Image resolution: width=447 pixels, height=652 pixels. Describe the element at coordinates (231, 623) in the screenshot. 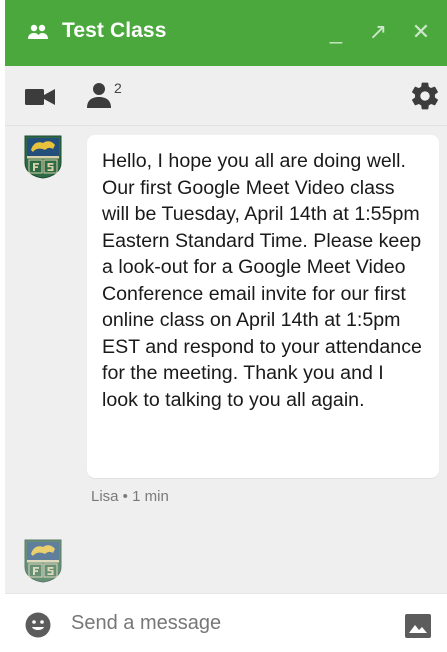

I see `message-input` at that location.